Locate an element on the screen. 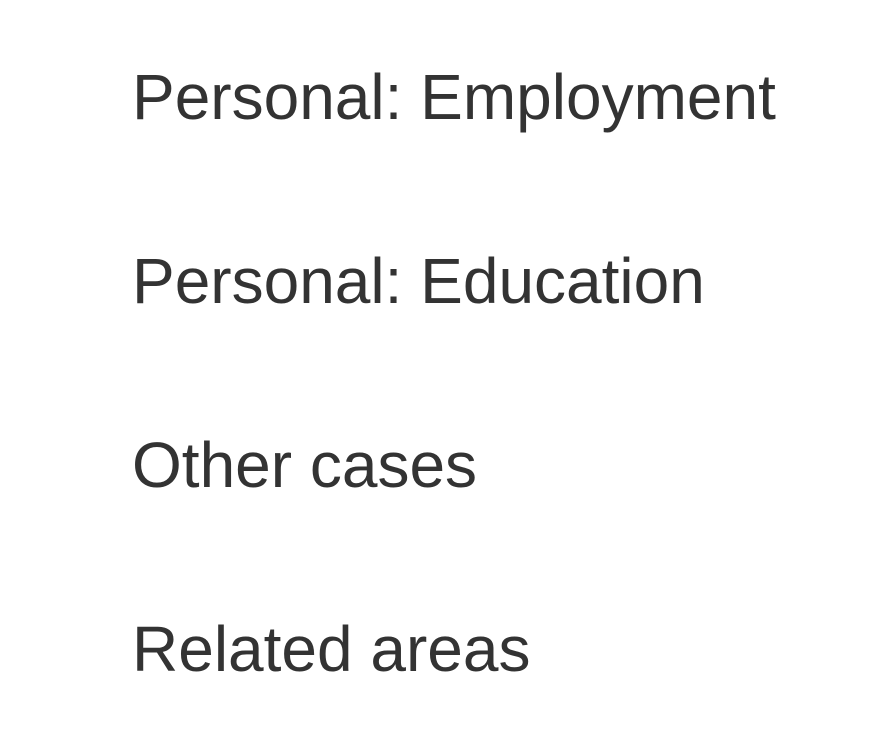 The width and height of the screenshot is (893, 736). menu-item-related-areas: Related areas is located at coordinates (331, 649).